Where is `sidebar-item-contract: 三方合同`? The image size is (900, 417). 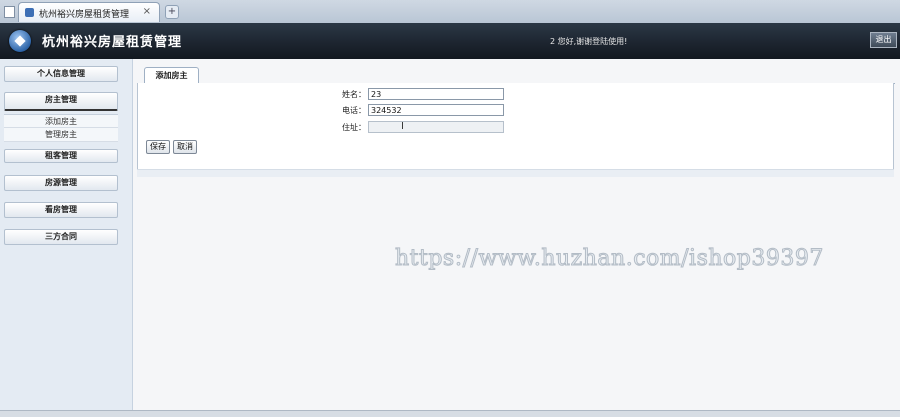
sidebar-item-contract: 三方合同 is located at coordinates (61, 237).